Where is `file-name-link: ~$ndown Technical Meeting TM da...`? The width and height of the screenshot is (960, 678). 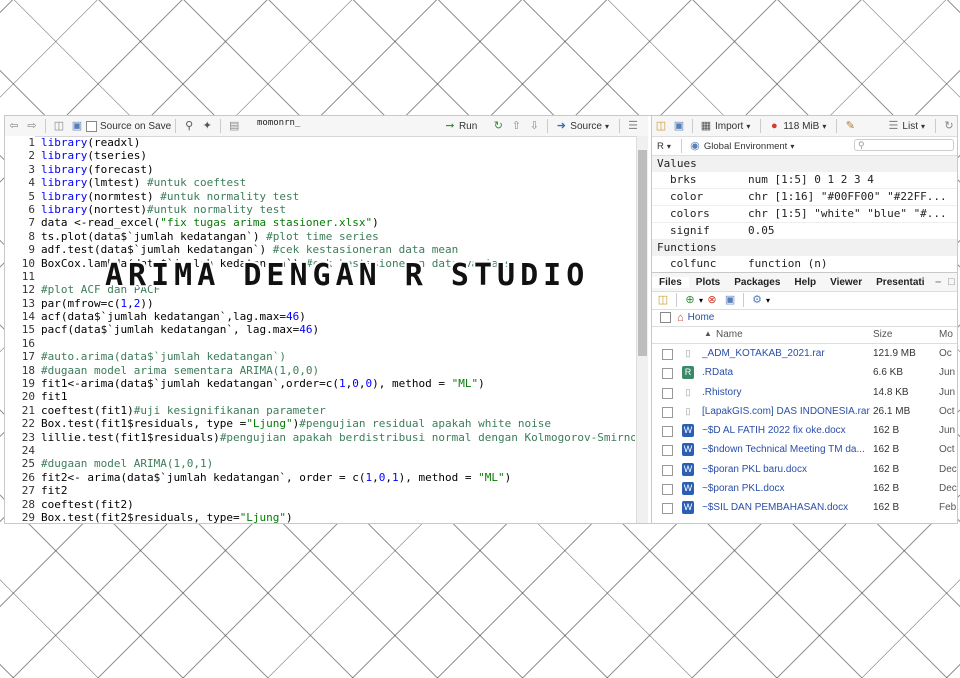
file-name-link: ~$ndown Technical Meeting TM da... is located at coordinates (786, 449).